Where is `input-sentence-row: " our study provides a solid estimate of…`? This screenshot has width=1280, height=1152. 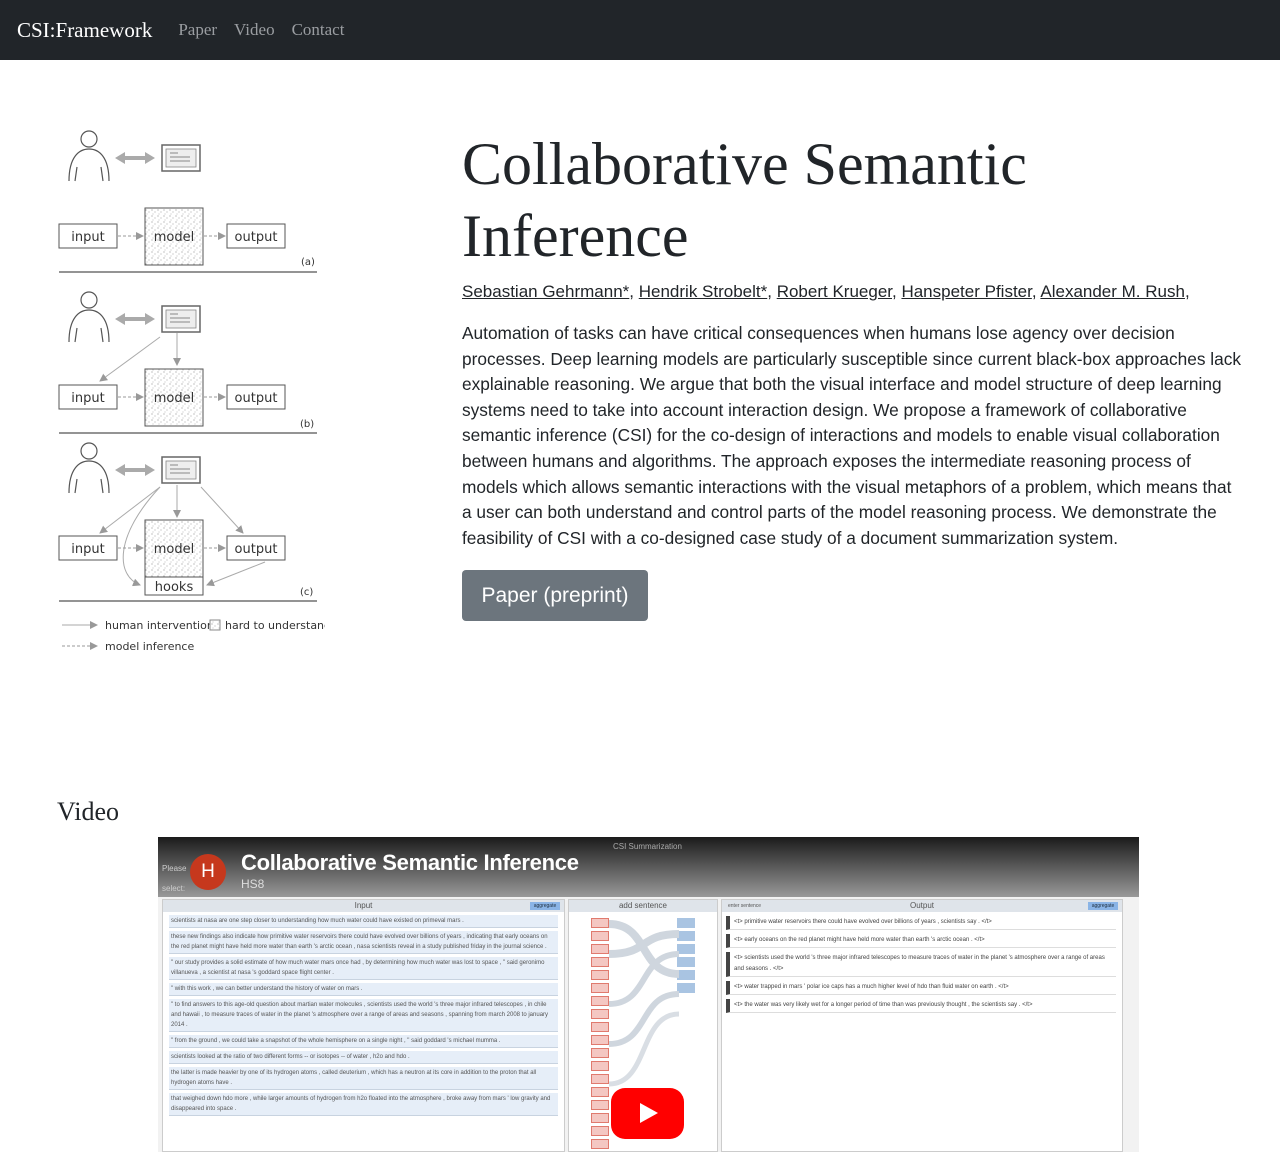
input-sentence-row: " our study provides a solid estimate of… is located at coordinates (363, 968).